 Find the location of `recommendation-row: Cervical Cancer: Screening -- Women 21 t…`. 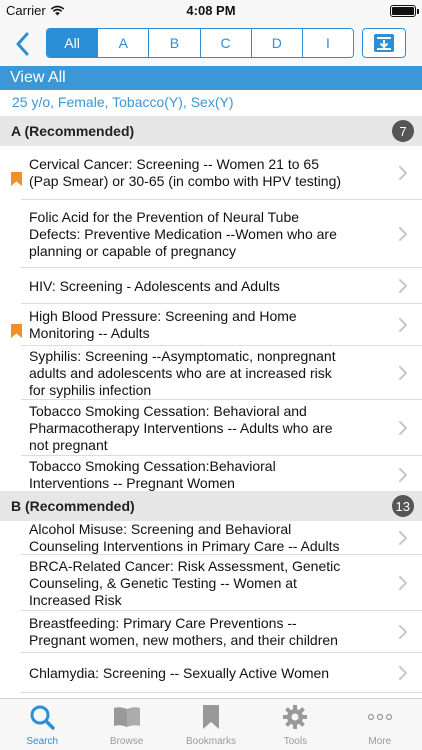

recommendation-row: Cervical Cancer: Screening -- Women 21 t… is located at coordinates (211, 173).